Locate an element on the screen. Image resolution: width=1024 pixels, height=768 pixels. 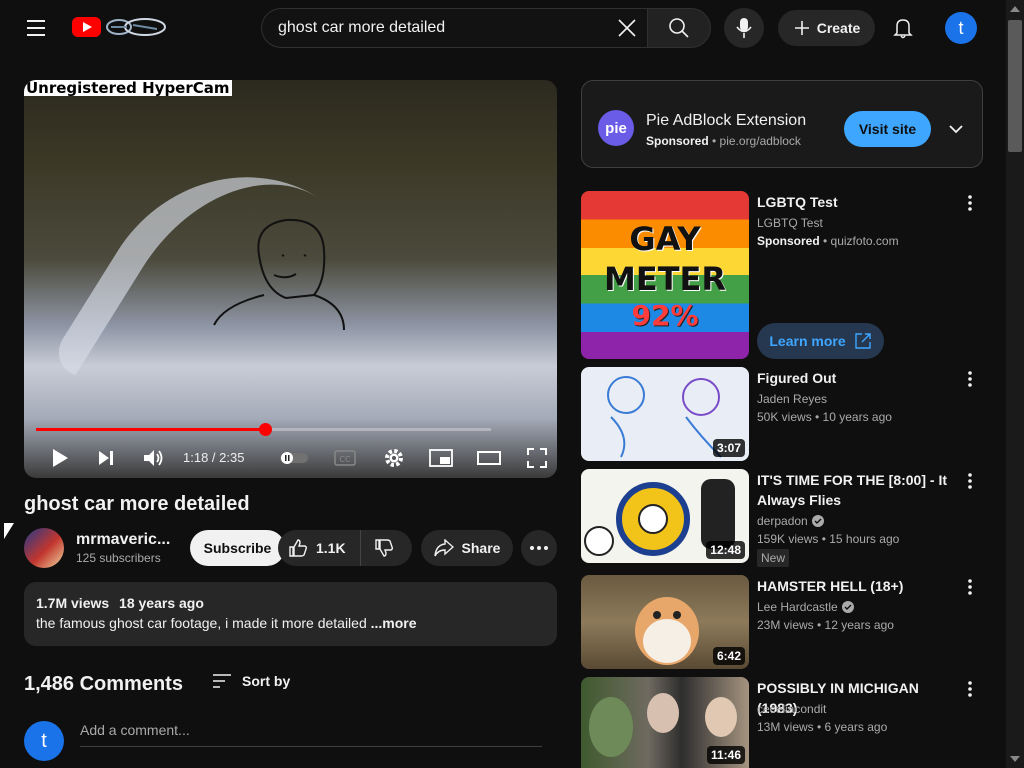
show-more-link: ...more is located at coordinates (394, 623).